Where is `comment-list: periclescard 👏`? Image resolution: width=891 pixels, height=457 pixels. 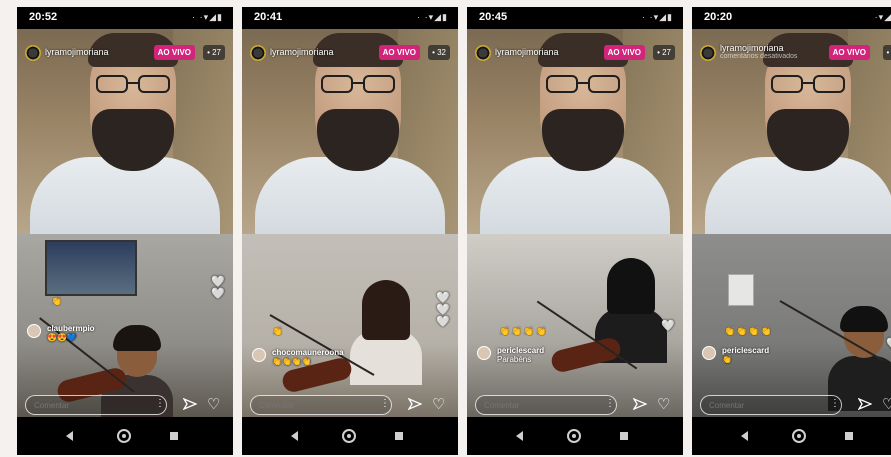
comment-list: periclescard 👏 is located at coordinates (777, 355).